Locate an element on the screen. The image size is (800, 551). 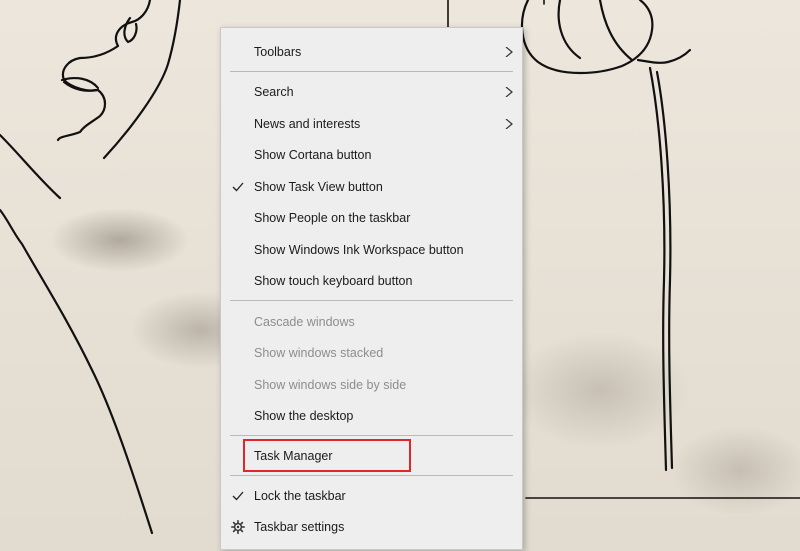
menu-item-label: Show windows side by side is located at coordinates (330, 385).